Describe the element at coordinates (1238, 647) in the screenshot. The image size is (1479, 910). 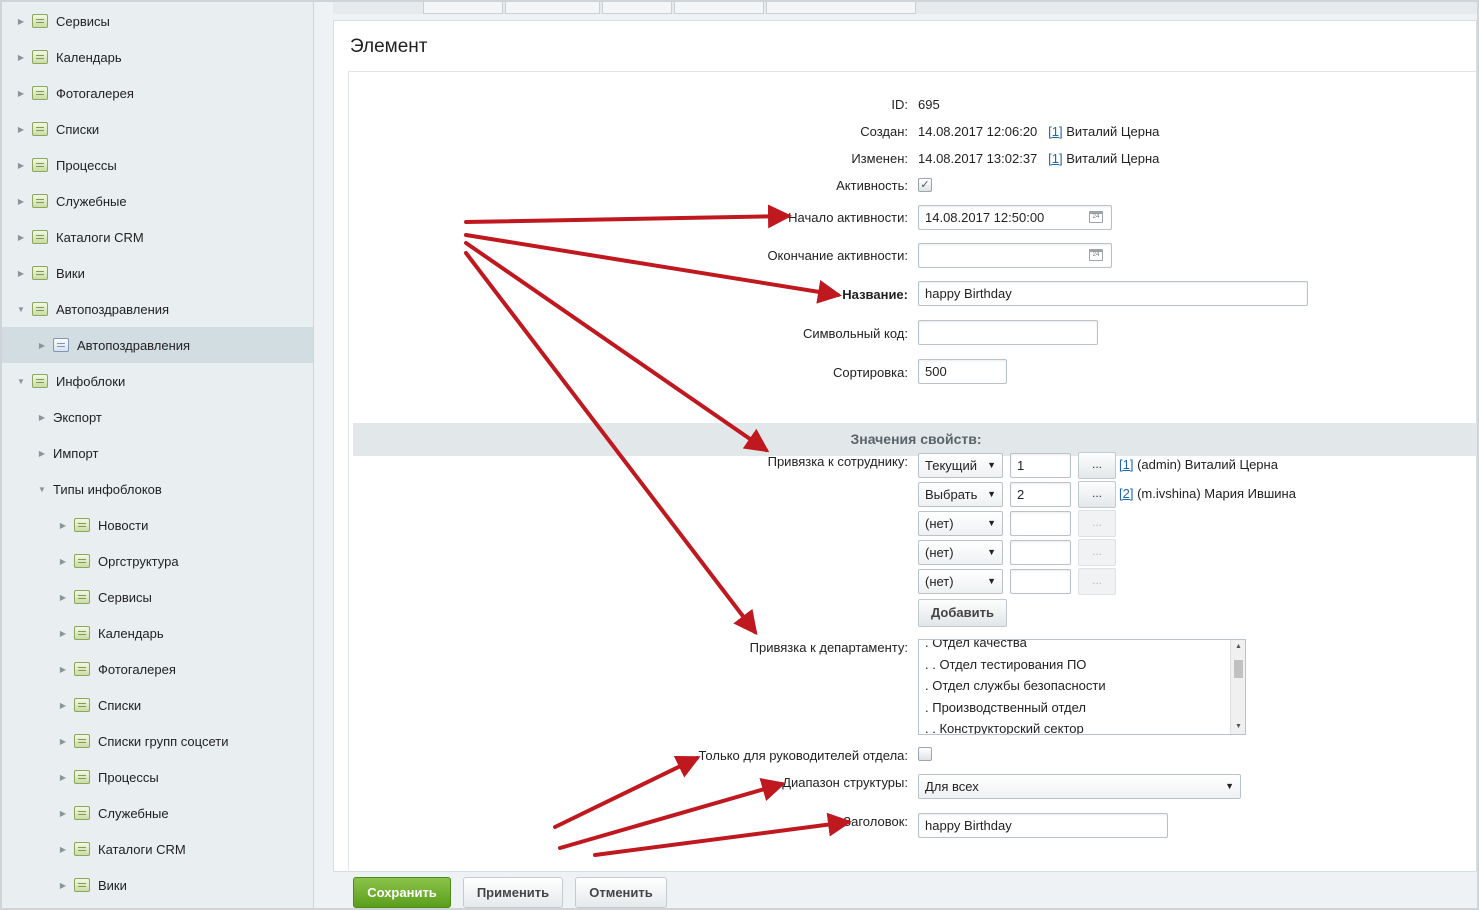
I see `scroll-up-icon: ▲` at that location.